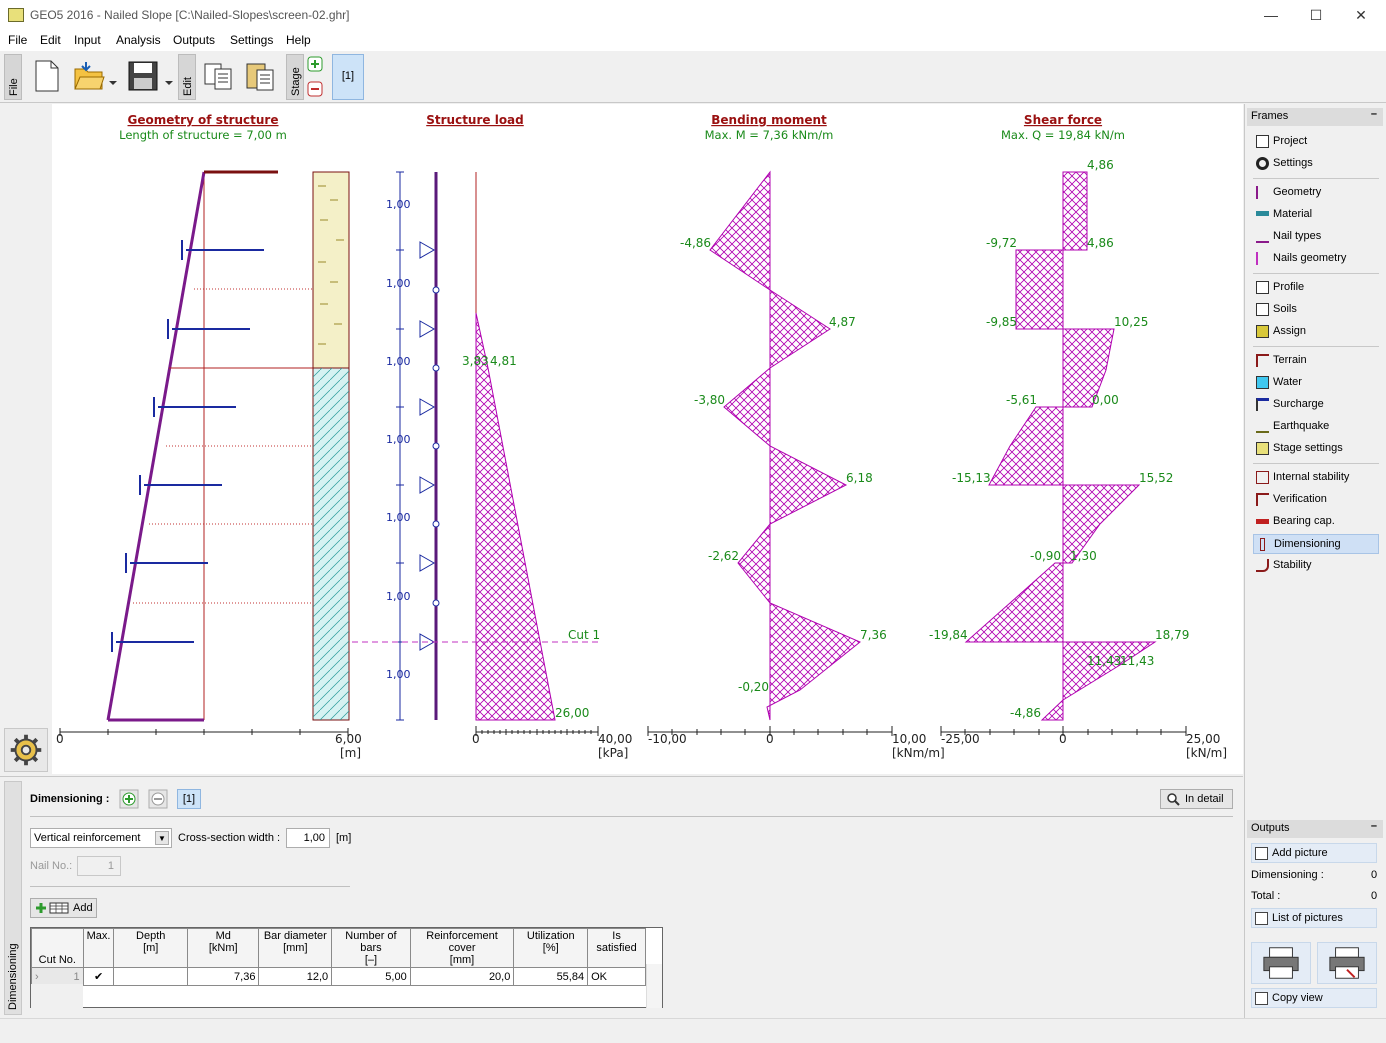 The height and width of the screenshot is (1043, 1386). What do you see at coordinates (753, 687) in the screenshot?
I see `moment-label: -0,20` at bounding box center [753, 687].